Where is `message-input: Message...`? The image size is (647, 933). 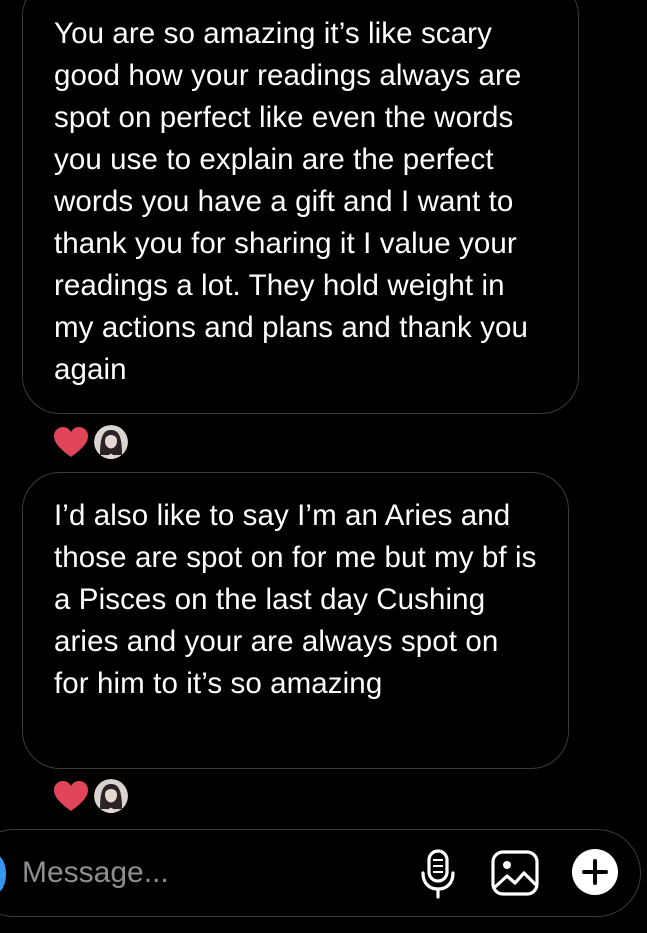 message-input: Message... is located at coordinates (95, 873).